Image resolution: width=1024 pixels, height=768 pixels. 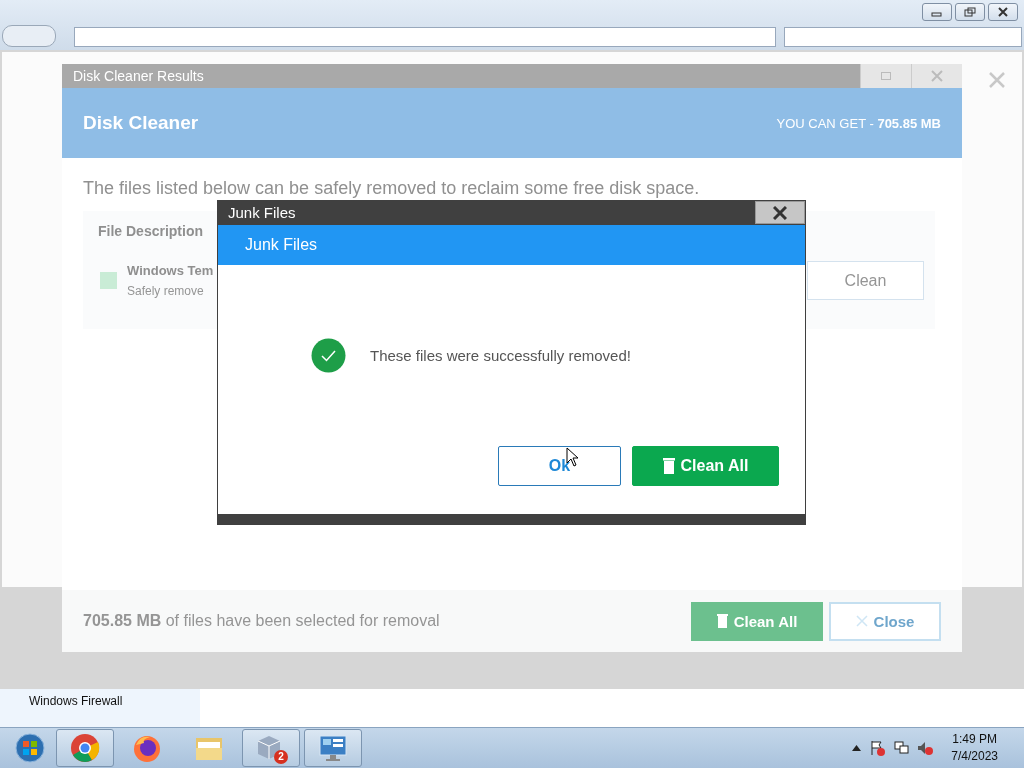 I want to click on savings-text: YOU CAN GET - 705.85 MB, so click(x=858, y=123).